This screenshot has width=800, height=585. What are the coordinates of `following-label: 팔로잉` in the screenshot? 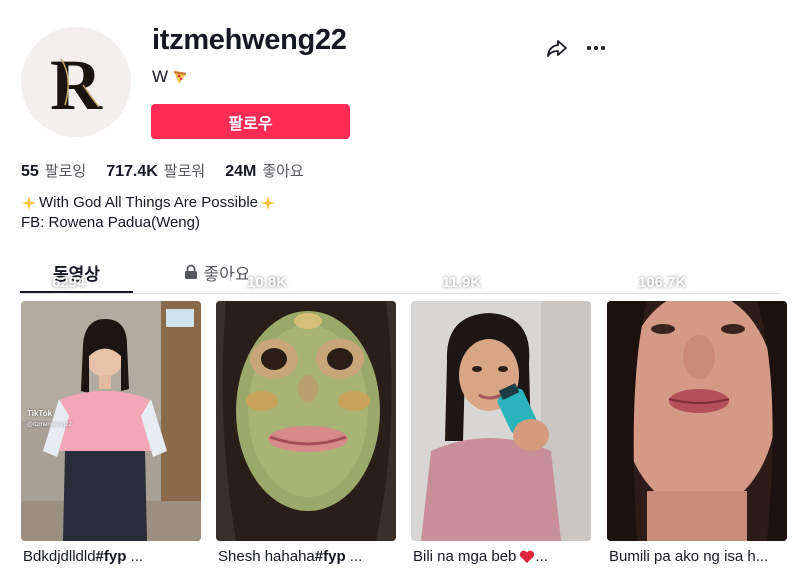 It's located at (65, 171).